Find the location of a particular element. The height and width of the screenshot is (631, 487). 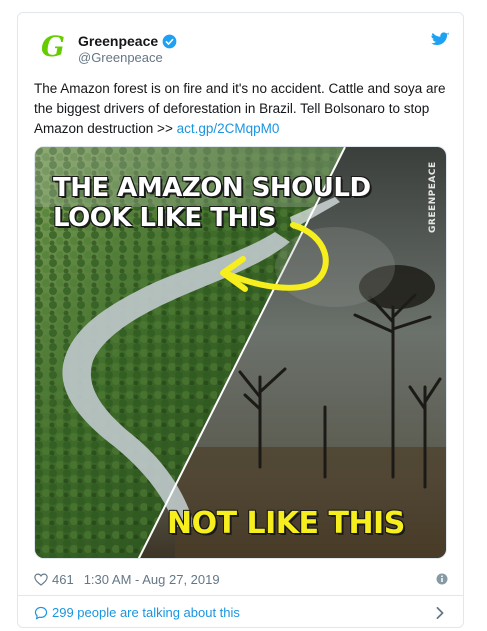

speech-bubble-icon is located at coordinates (41, 613).